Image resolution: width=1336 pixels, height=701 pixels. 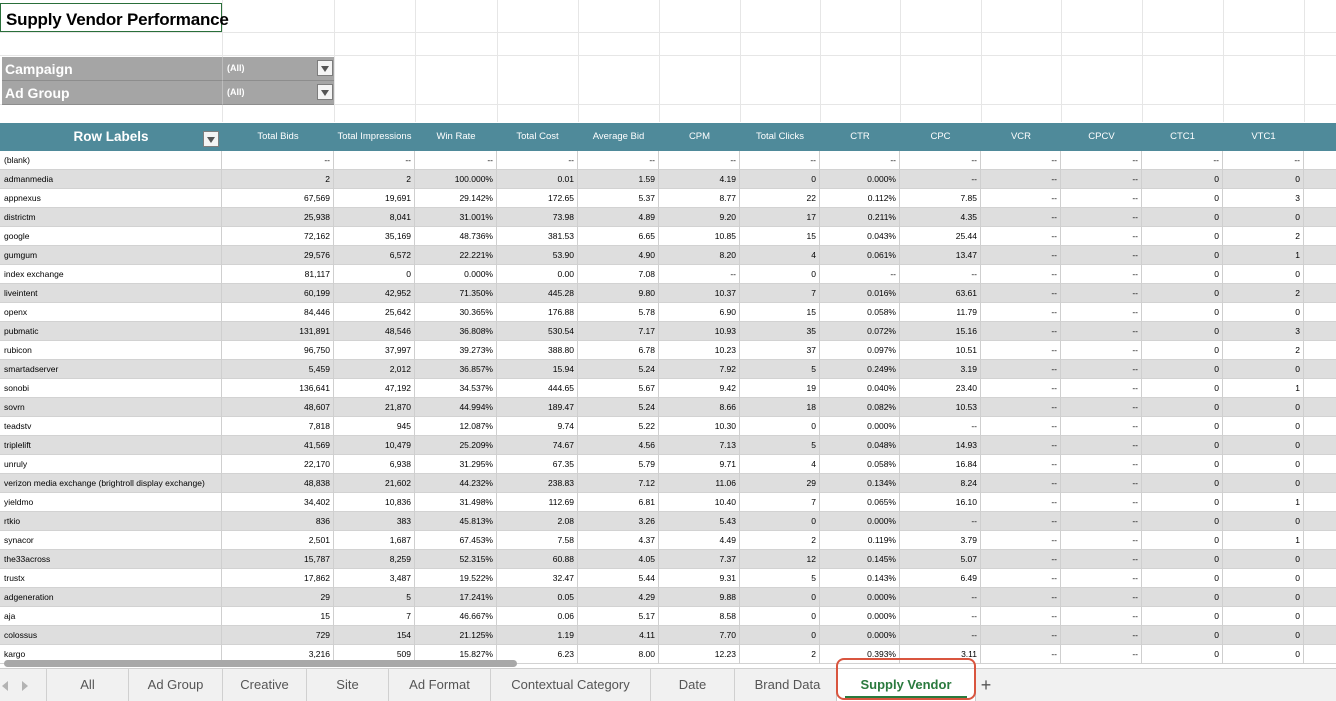 What do you see at coordinates (537, 616) in the screenshot?
I see `value-cell: 0.06` at bounding box center [537, 616].